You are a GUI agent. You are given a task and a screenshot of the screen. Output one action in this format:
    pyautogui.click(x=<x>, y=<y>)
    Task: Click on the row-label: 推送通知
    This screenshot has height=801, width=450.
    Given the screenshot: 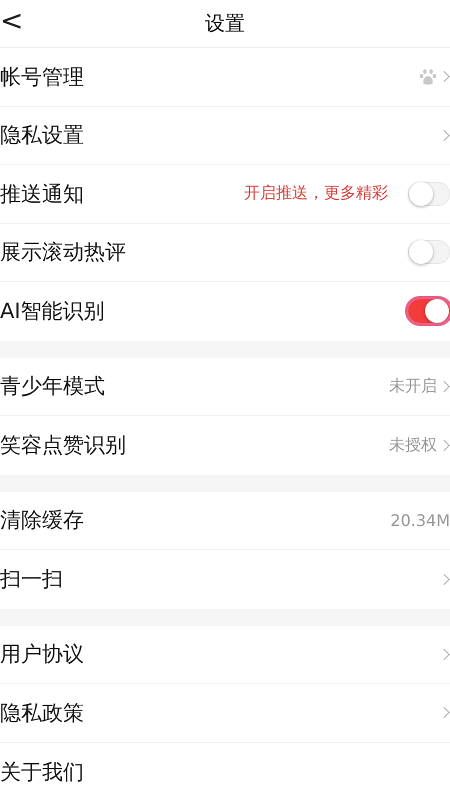 What is the action you would take?
    pyautogui.click(x=42, y=194)
    